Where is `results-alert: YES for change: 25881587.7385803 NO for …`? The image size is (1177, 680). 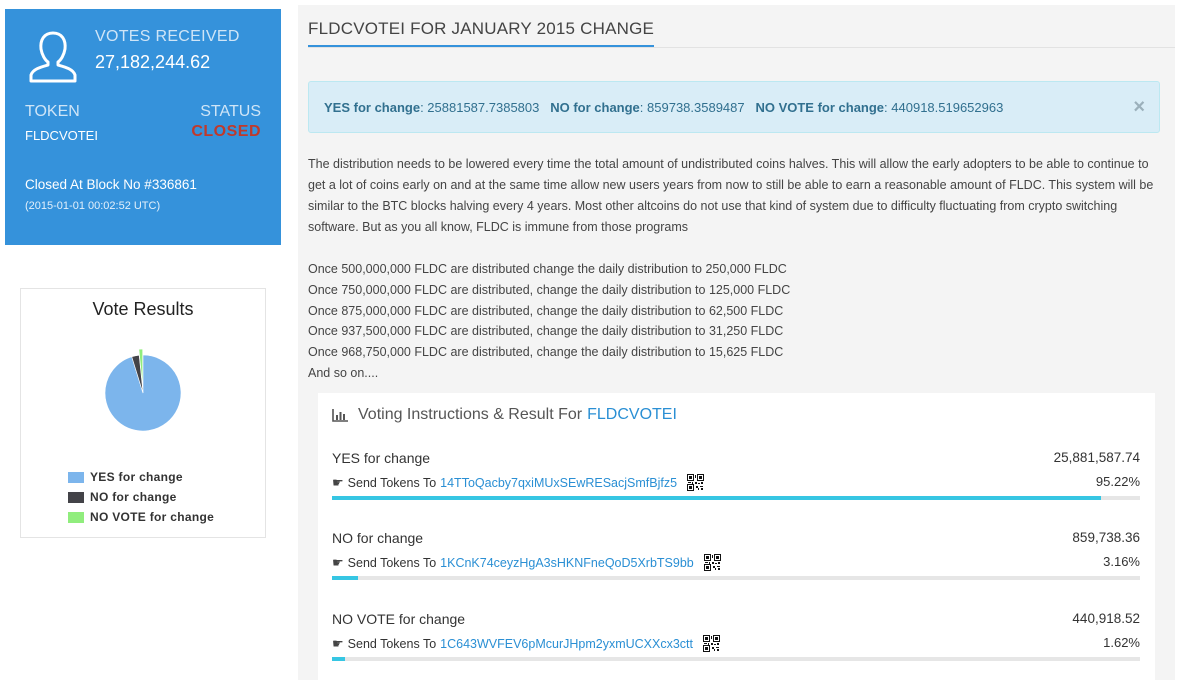 results-alert: YES for change: 25881587.7385803 NO for … is located at coordinates (734, 107).